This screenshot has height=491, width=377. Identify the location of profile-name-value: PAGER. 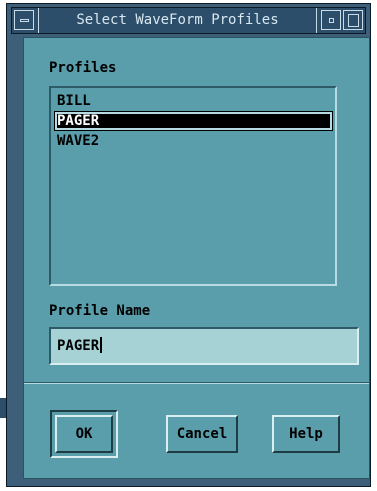
(80, 346).